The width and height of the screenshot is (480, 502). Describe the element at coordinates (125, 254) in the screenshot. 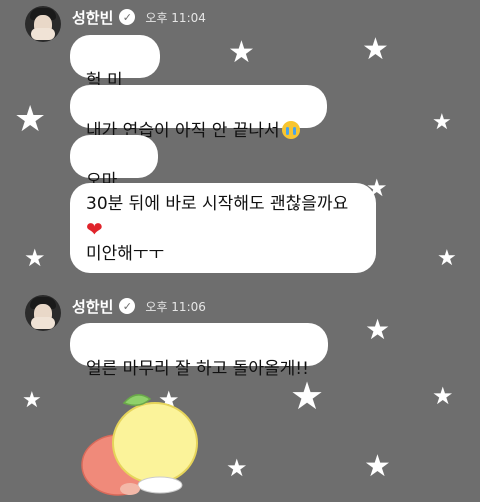

I see `message-text: 미안해ㅜㅜ` at that location.